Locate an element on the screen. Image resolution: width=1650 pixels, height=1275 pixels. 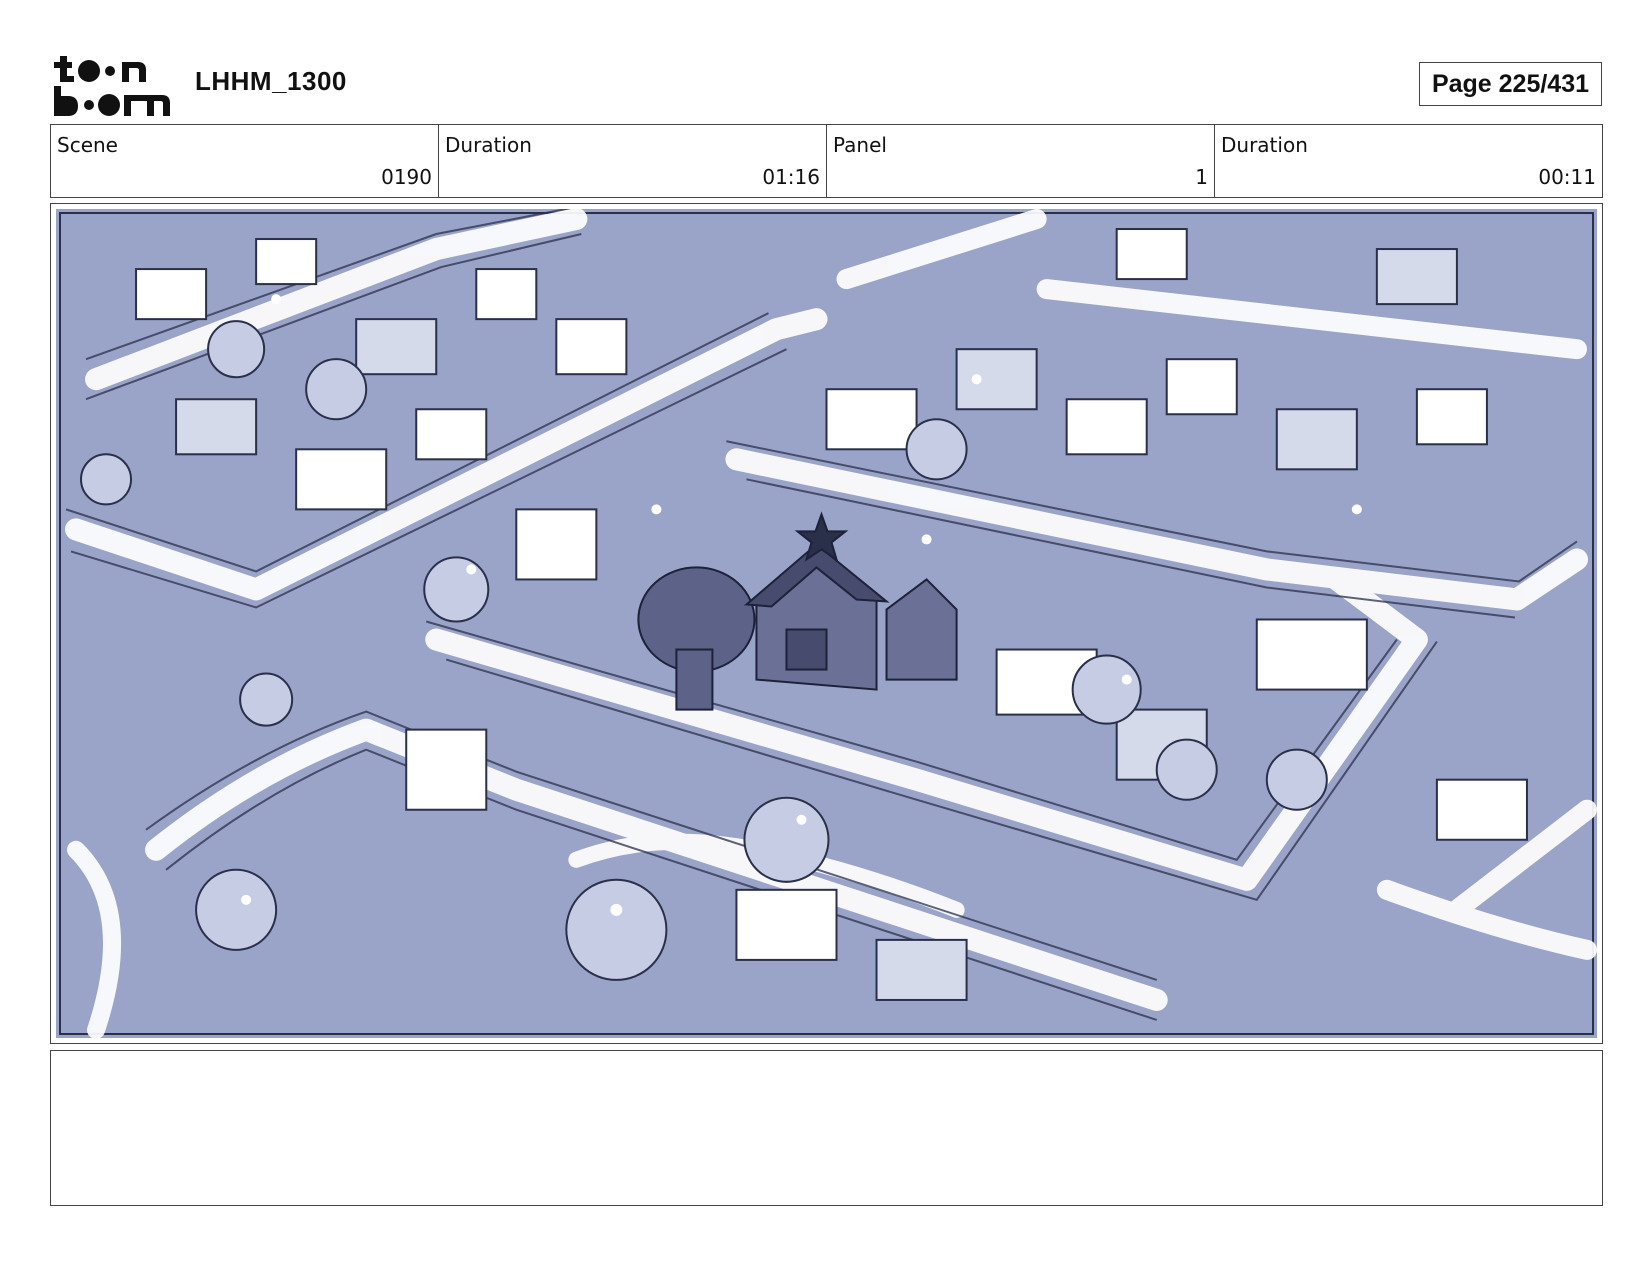
panel-duration-label: Duration is located at coordinates (1264, 145).